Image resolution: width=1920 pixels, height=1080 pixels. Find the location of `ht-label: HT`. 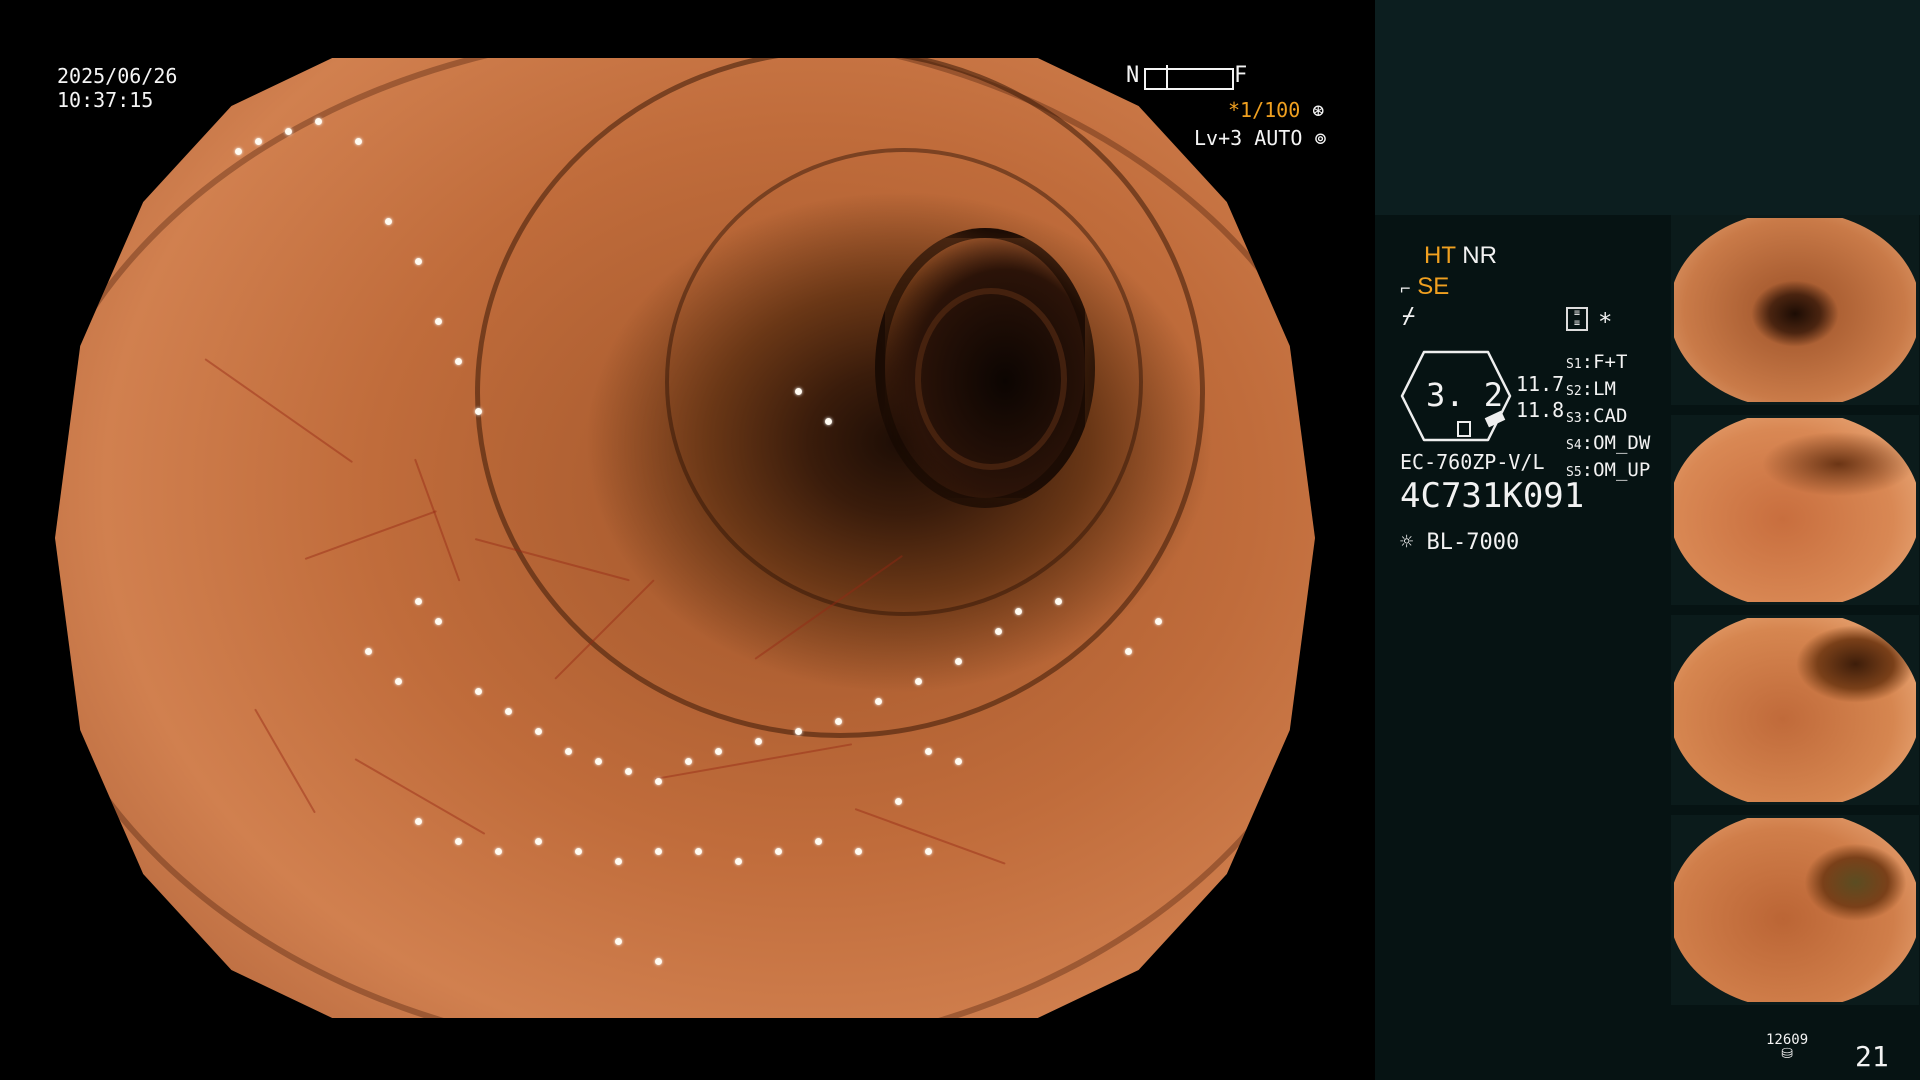

ht-label: HT is located at coordinates (1440, 255).